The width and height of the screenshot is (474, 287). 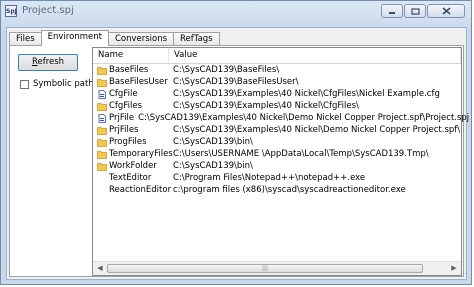 I want to click on window-title: Project.spj, so click(x=48, y=10).